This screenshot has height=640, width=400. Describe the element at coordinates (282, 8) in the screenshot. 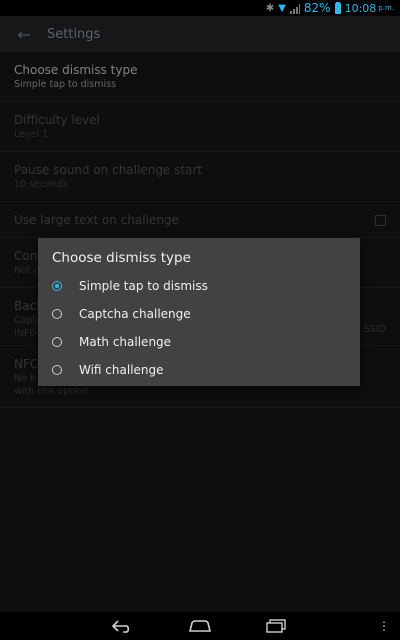

I see `wifi-icon: ▼` at that location.